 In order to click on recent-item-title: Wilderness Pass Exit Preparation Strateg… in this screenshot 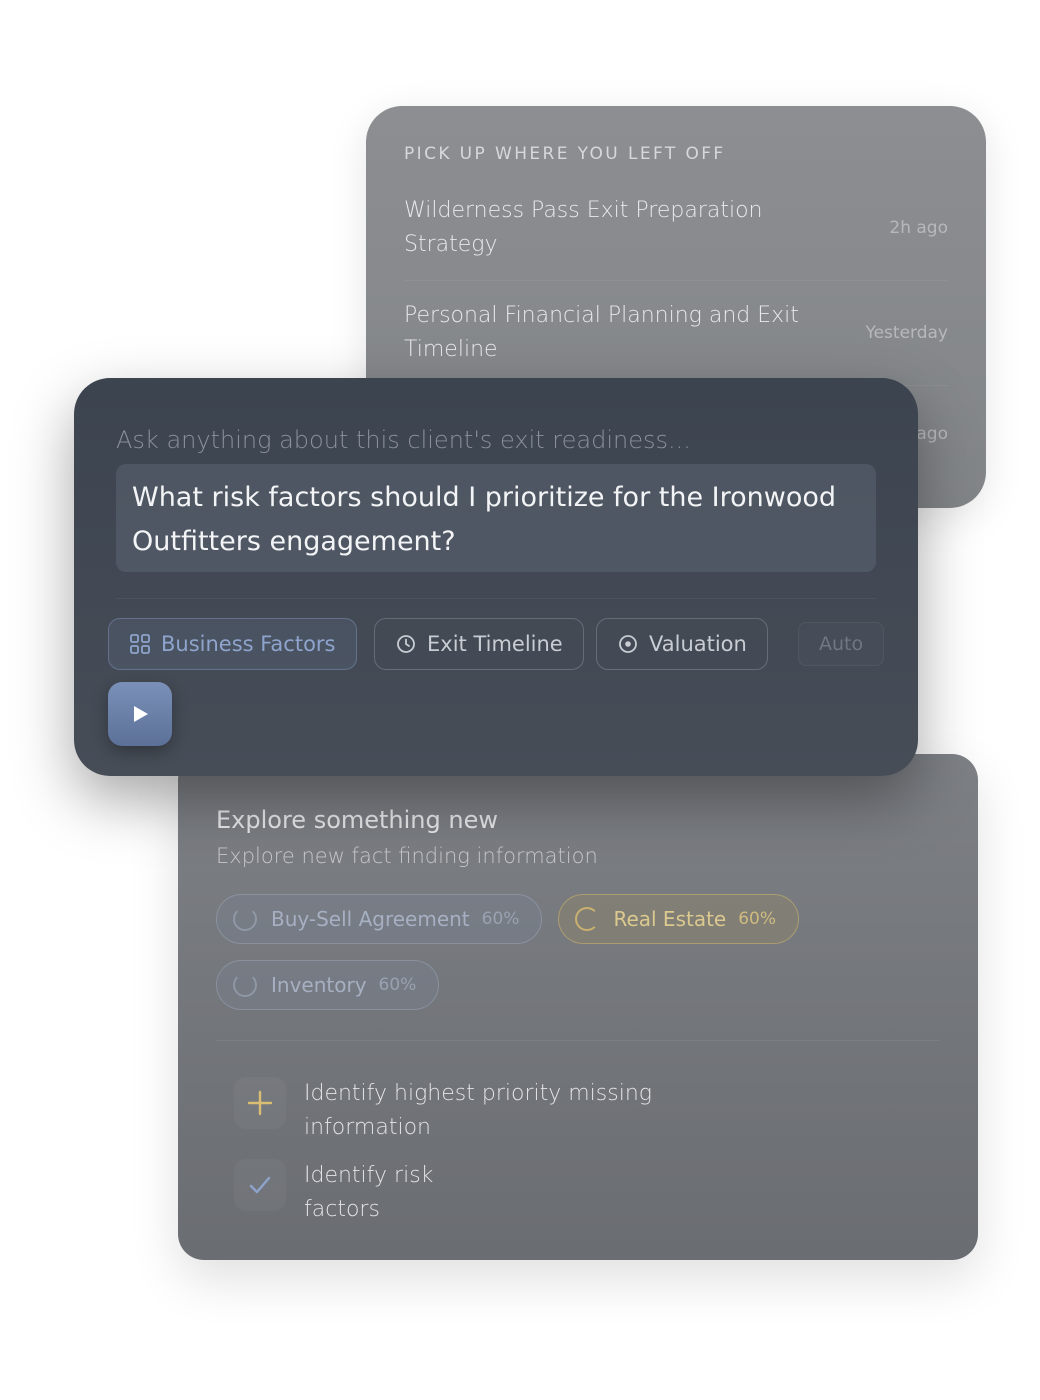, I will do `click(583, 227)`.